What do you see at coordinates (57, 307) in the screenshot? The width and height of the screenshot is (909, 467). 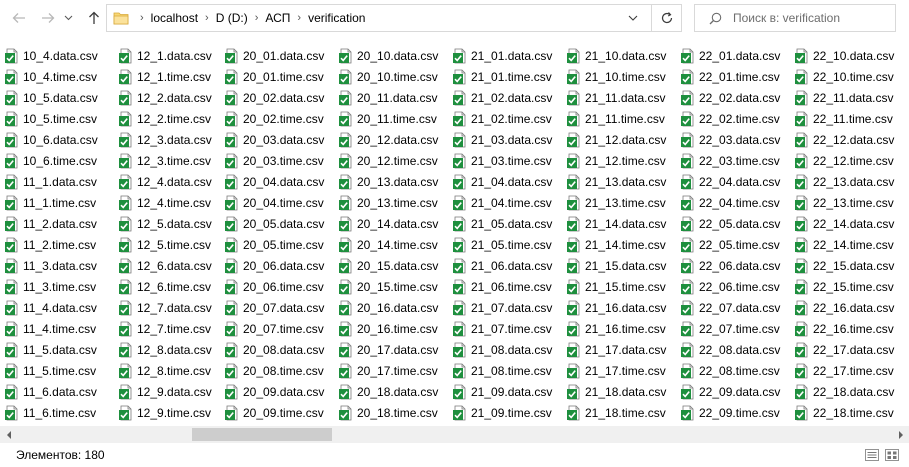 I see `file-item: 11_4.data.csv` at bounding box center [57, 307].